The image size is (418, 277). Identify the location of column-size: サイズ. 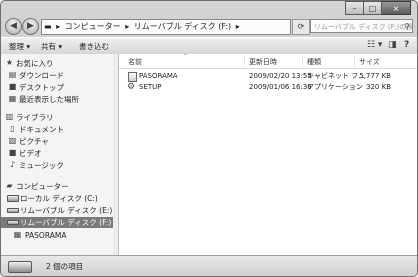
(369, 62).